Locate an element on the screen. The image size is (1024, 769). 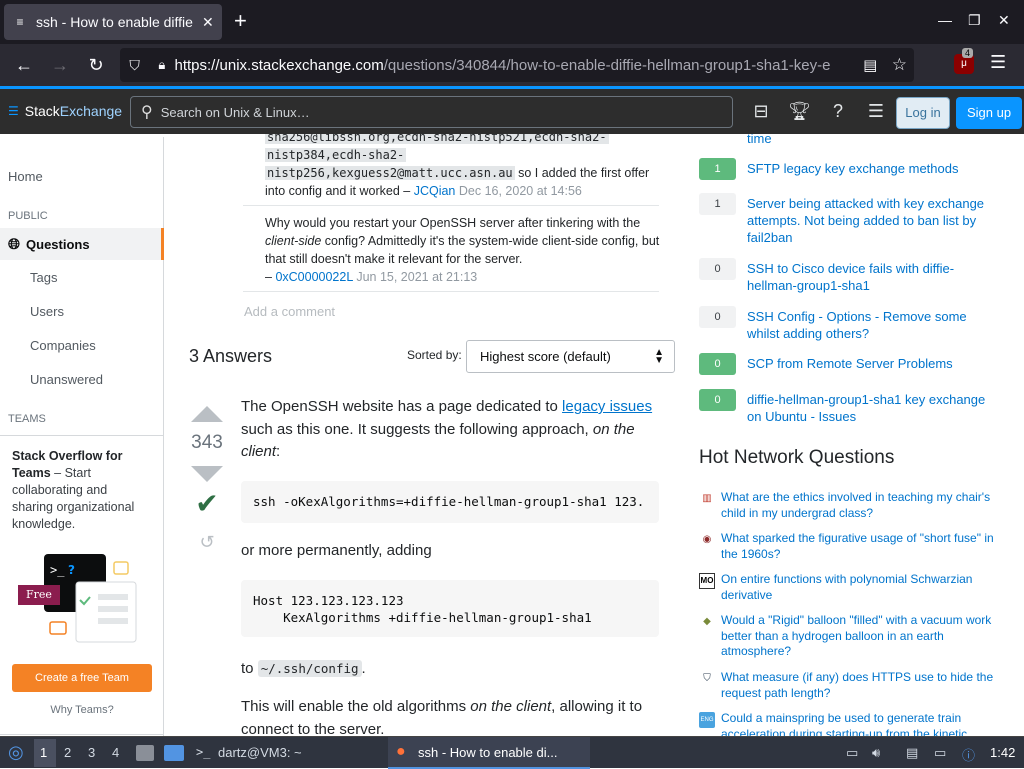
comment-divider is located at coordinates (451, 205).